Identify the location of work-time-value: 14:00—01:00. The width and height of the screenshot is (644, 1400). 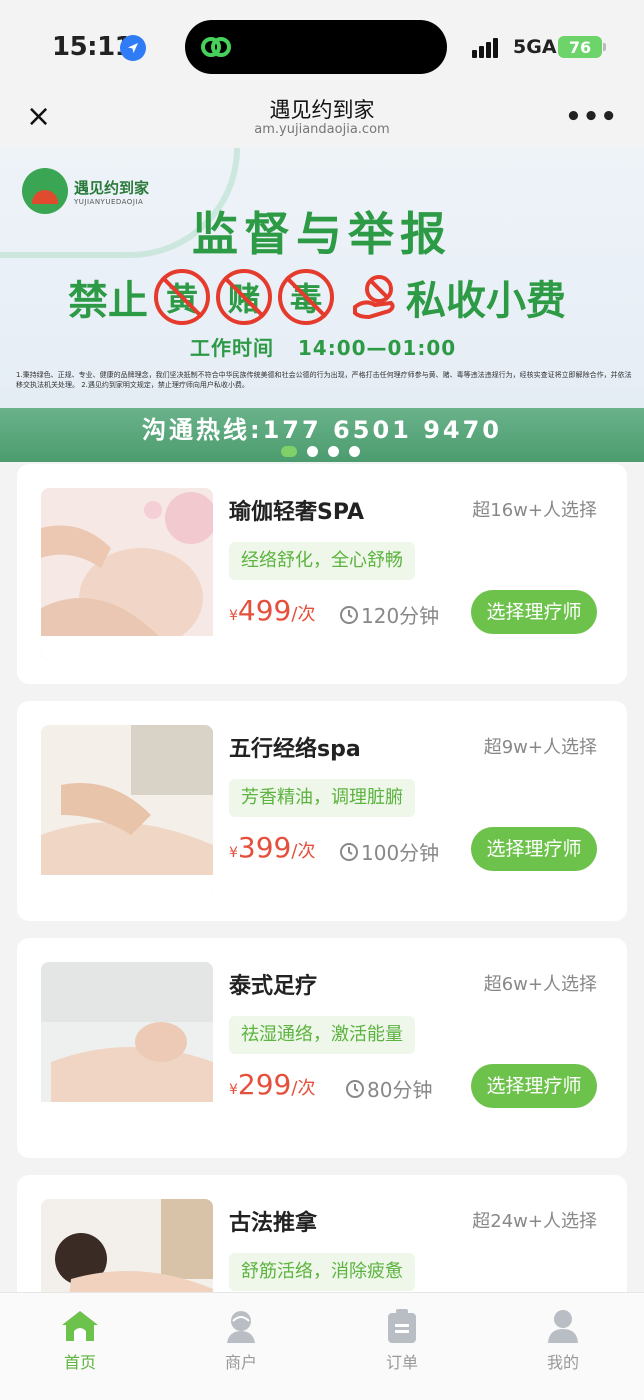
(377, 348).